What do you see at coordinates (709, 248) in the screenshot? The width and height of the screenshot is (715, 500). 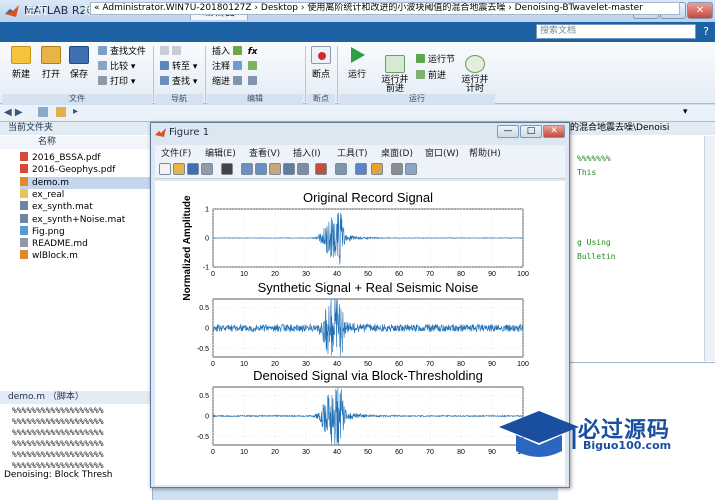 I see `editor-scrollbar` at bounding box center [709, 248].